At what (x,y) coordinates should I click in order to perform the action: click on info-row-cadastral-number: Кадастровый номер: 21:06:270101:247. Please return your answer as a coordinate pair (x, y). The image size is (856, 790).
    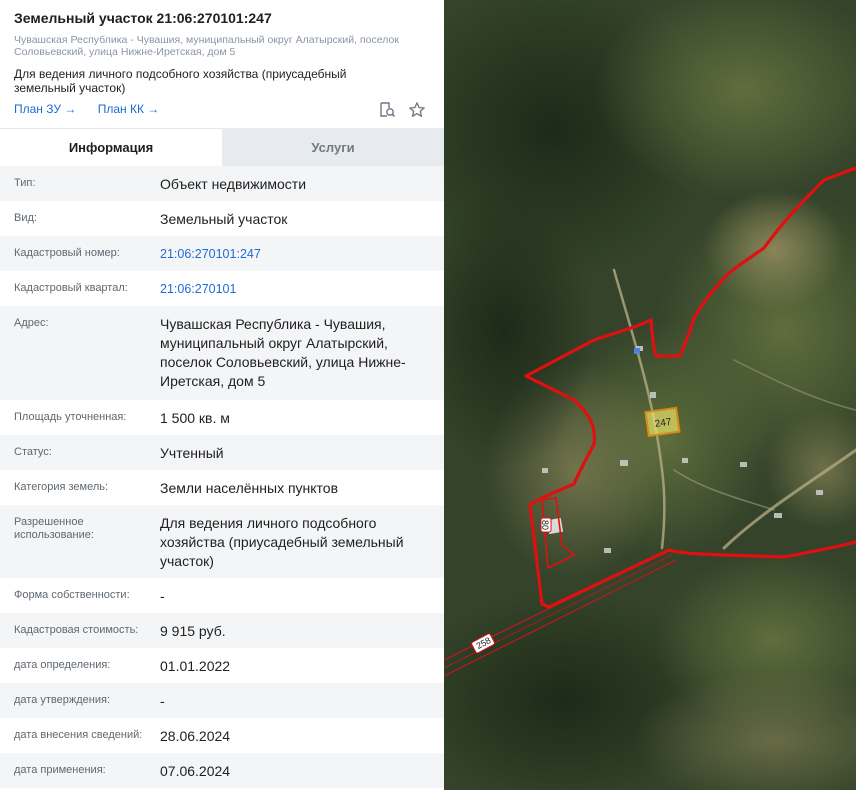
    Looking at the image, I should click on (222, 253).